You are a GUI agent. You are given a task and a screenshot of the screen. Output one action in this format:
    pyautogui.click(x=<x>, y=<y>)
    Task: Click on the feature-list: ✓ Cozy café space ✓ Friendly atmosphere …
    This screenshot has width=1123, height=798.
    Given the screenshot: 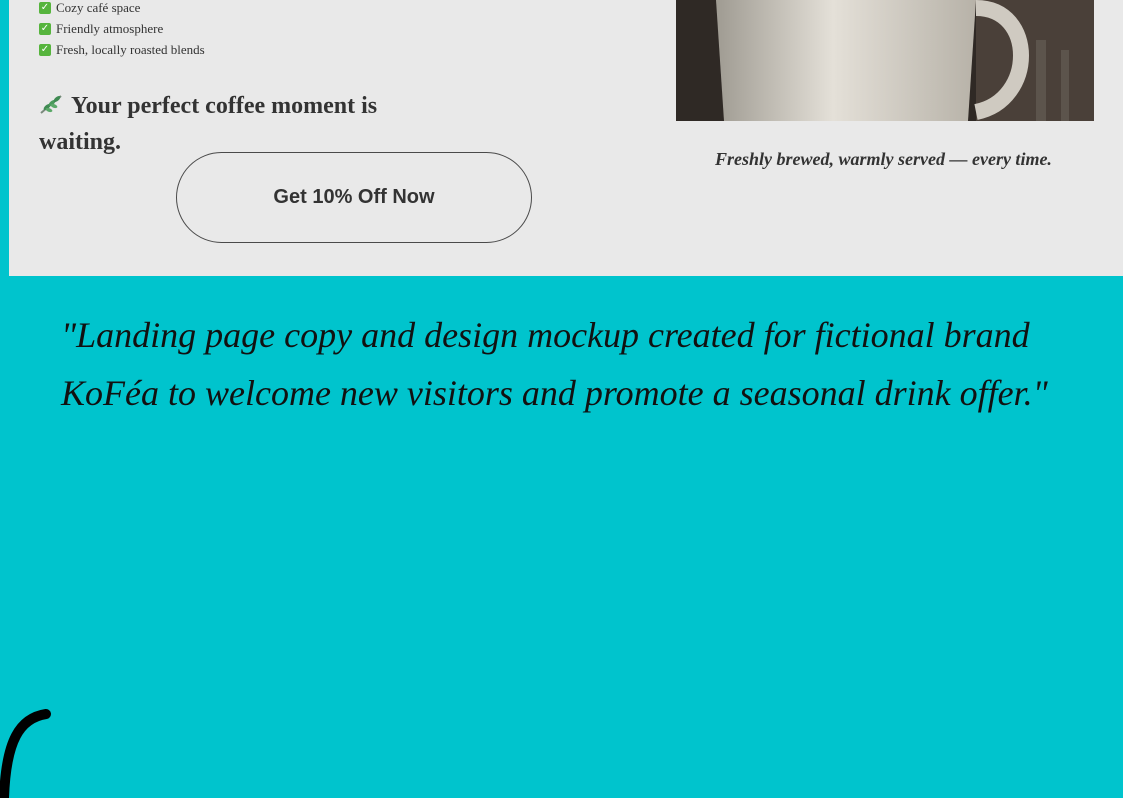 What is the action you would take?
    pyautogui.click(x=122, y=30)
    